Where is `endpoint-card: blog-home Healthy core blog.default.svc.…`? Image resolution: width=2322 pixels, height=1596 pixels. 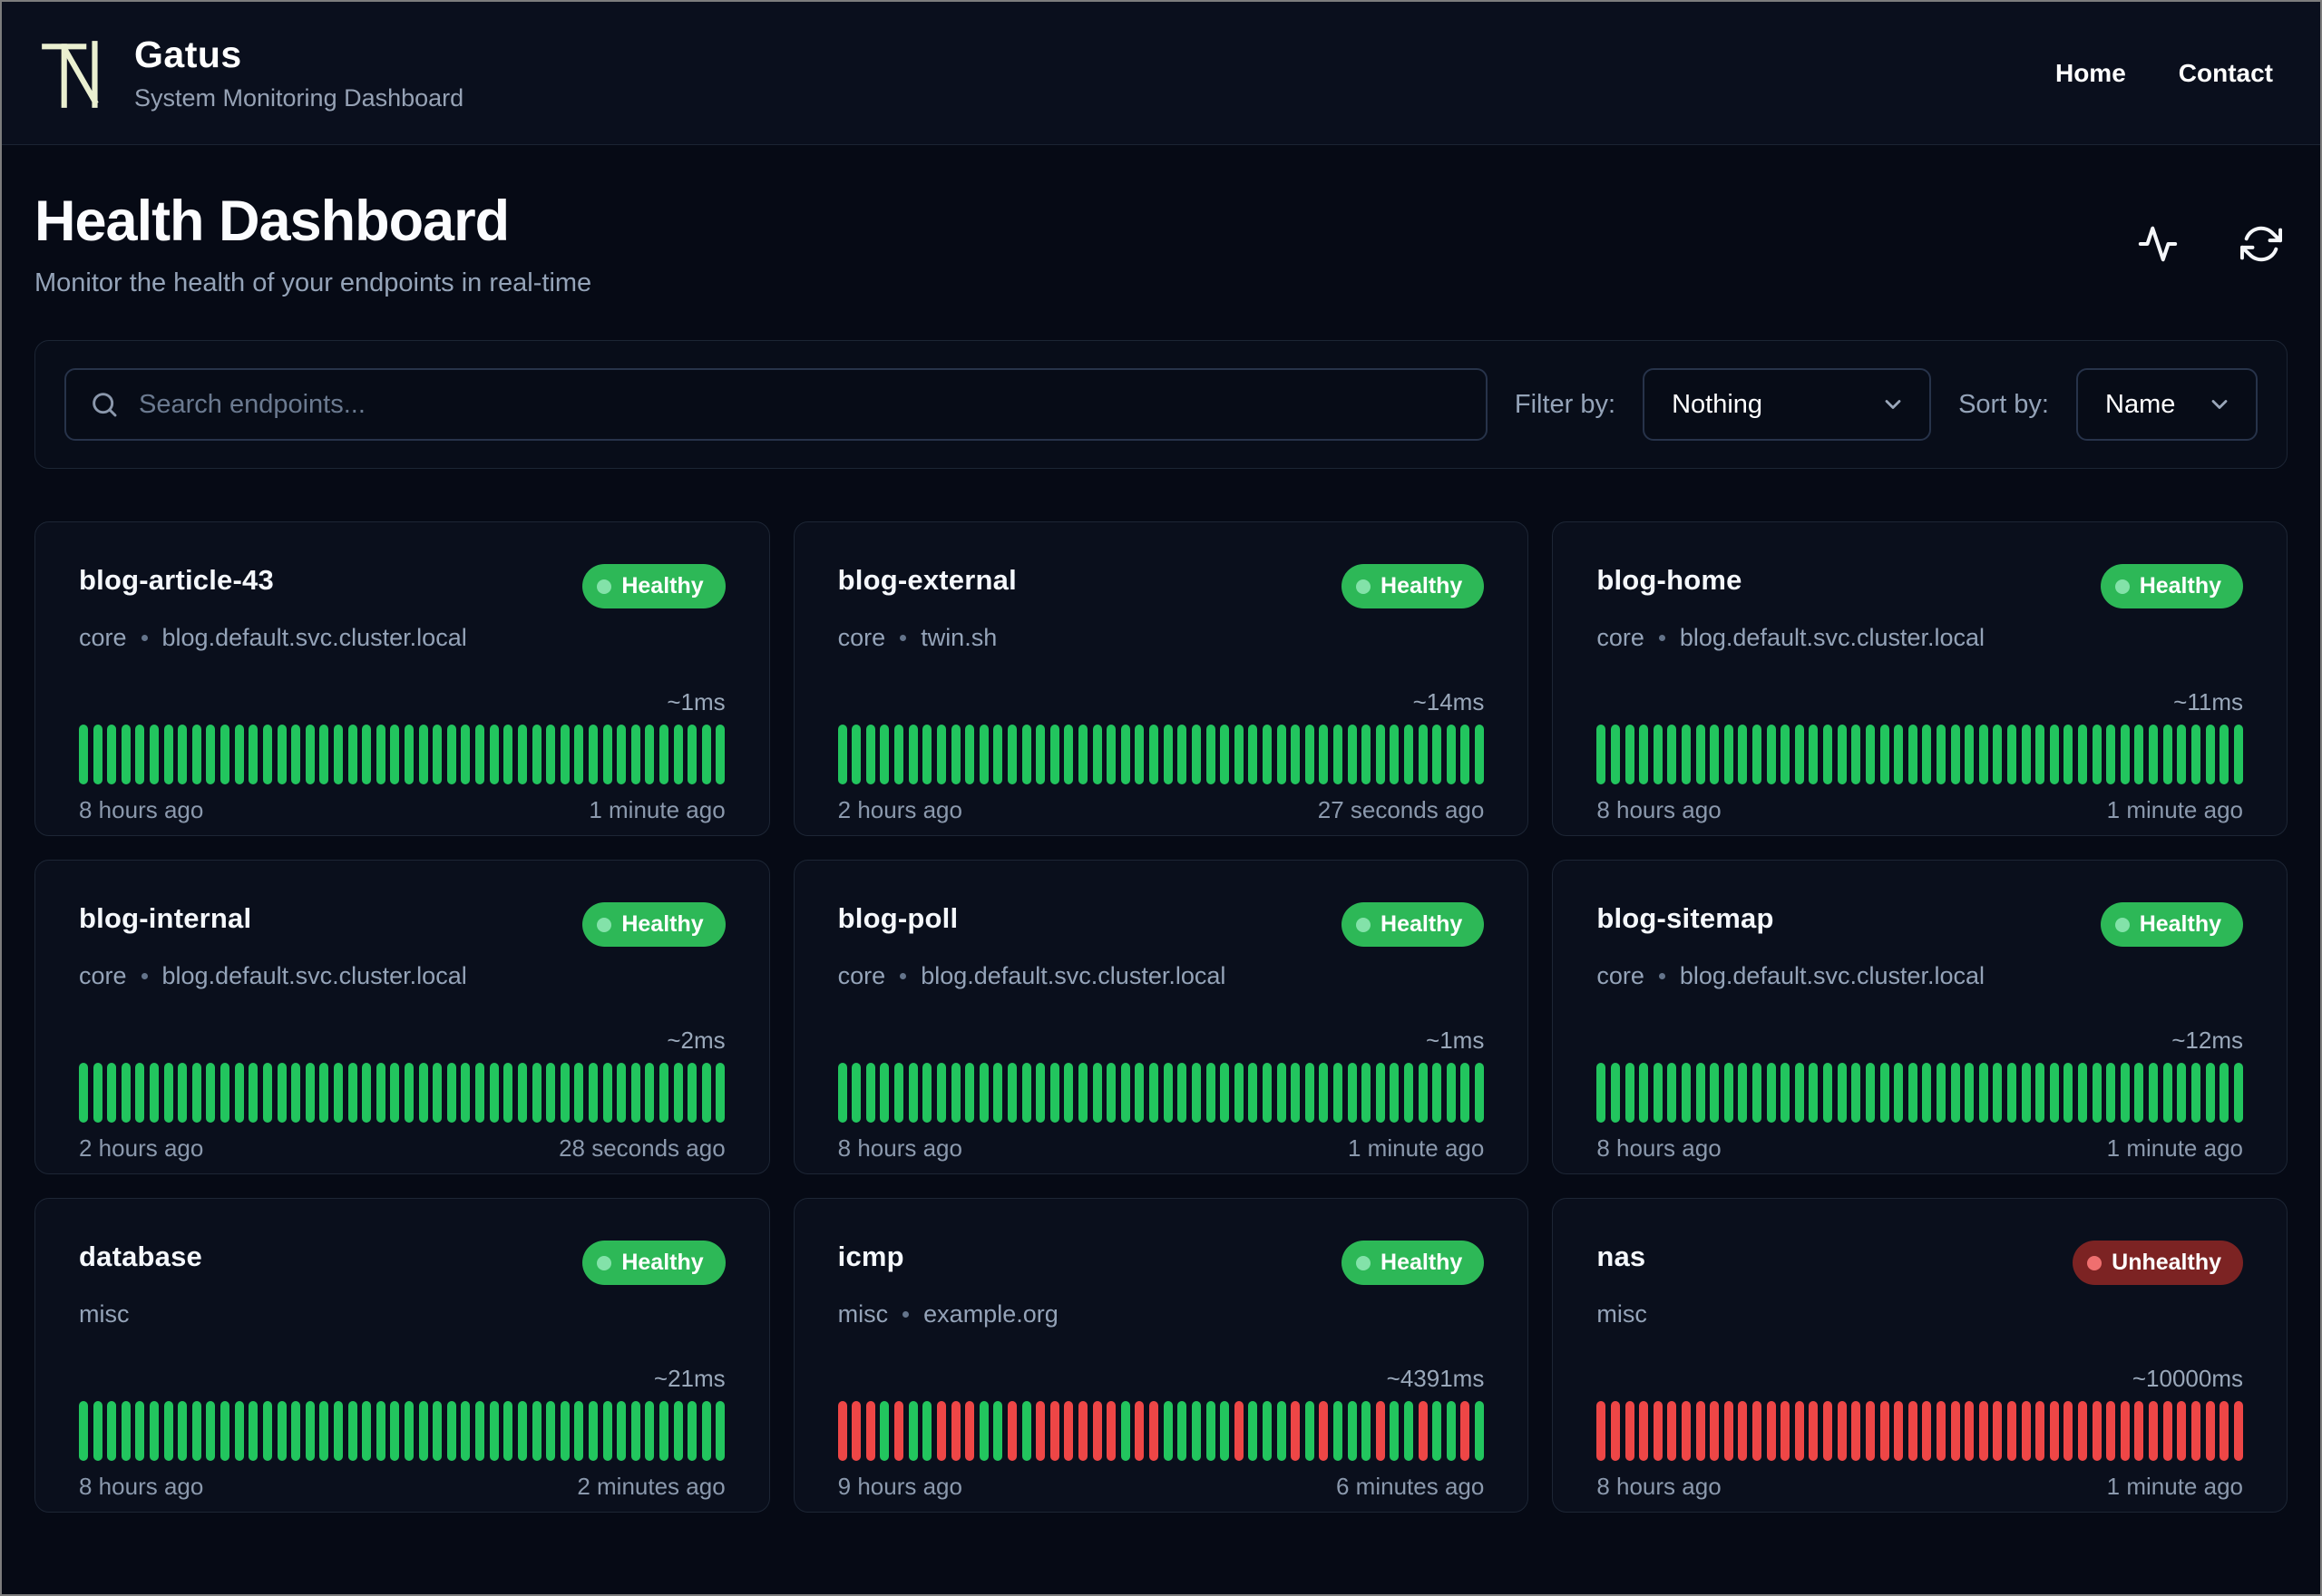 endpoint-card: blog-home Healthy core blog.default.svc.… is located at coordinates (1920, 678).